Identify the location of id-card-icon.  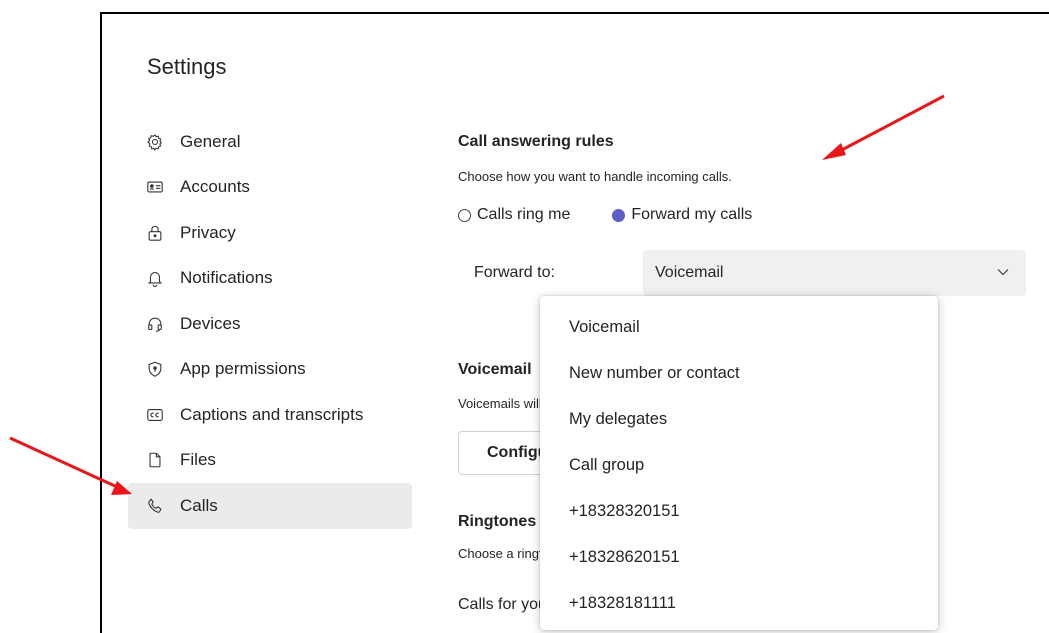
(155, 187).